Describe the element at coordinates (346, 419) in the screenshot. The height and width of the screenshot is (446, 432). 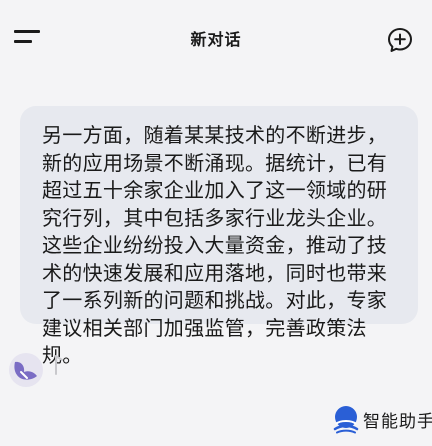
I see `brand-logo-icon` at that location.